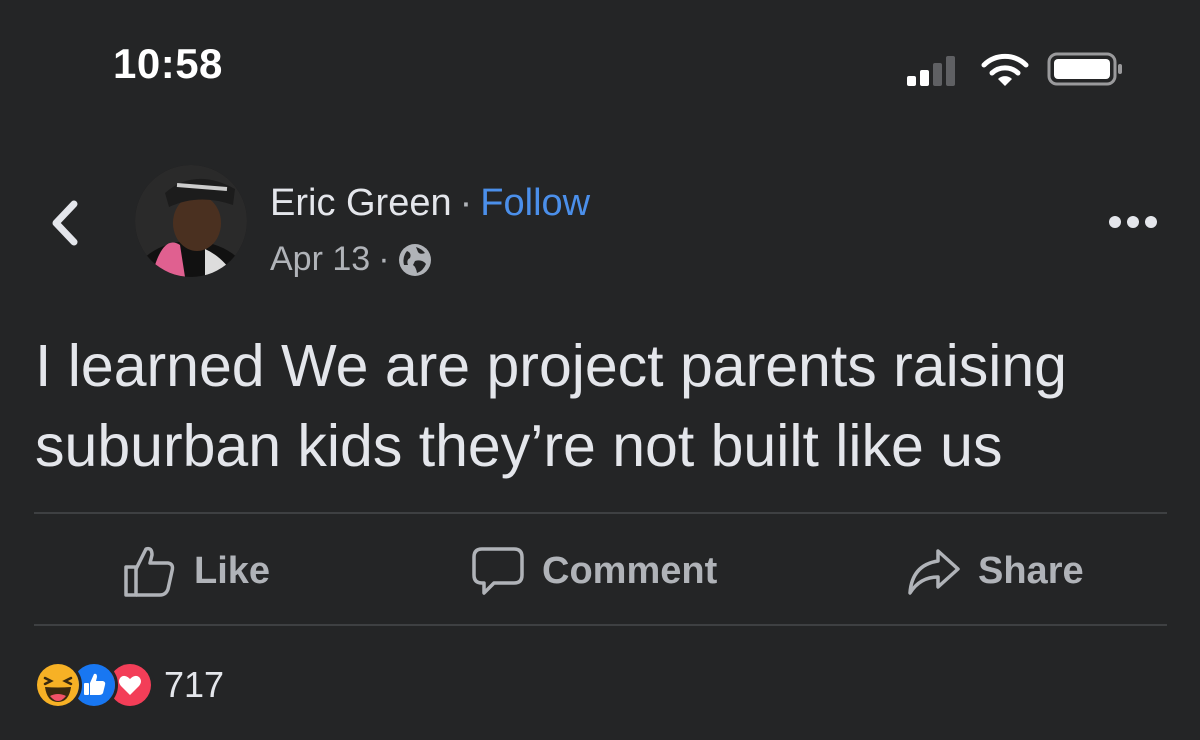 The image size is (1200, 740). What do you see at coordinates (630, 570) in the screenshot?
I see `comment-label: Comment` at bounding box center [630, 570].